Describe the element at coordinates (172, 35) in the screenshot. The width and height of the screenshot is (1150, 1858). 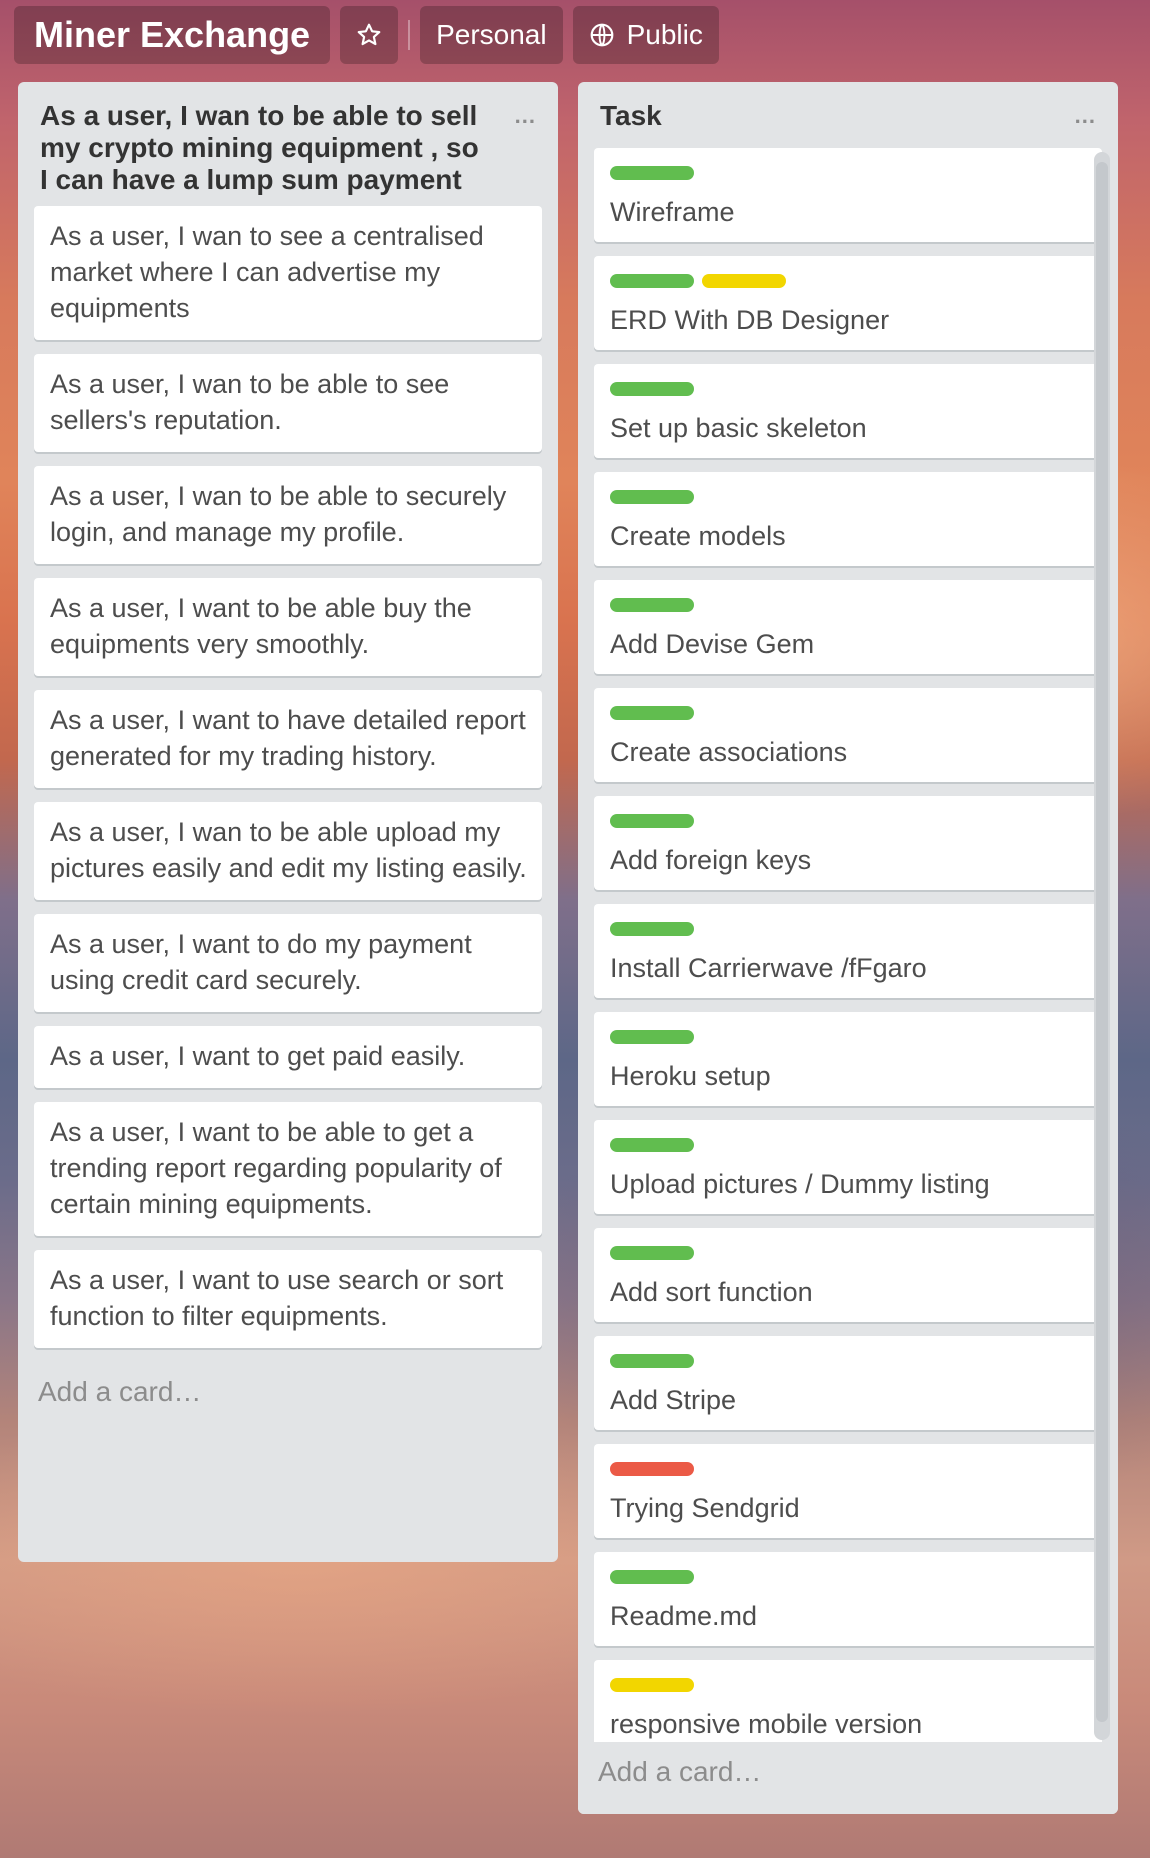
I see `board-title: Miner Exchange` at that location.